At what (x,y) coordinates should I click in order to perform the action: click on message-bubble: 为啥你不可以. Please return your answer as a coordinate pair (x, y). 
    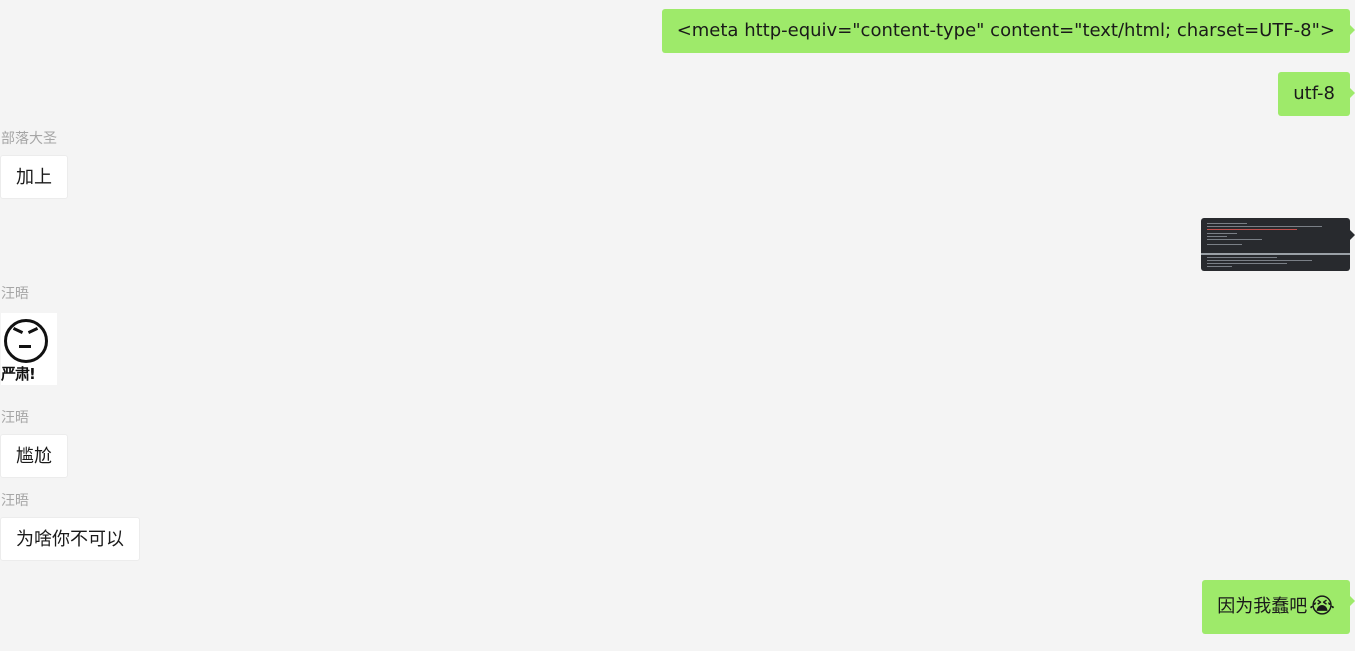
    Looking at the image, I should click on (70, 539).